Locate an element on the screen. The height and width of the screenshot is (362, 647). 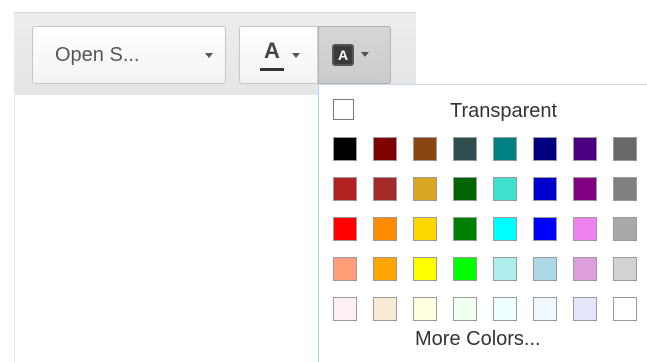
background-color-icon: A is located at coordinates (343, 55).